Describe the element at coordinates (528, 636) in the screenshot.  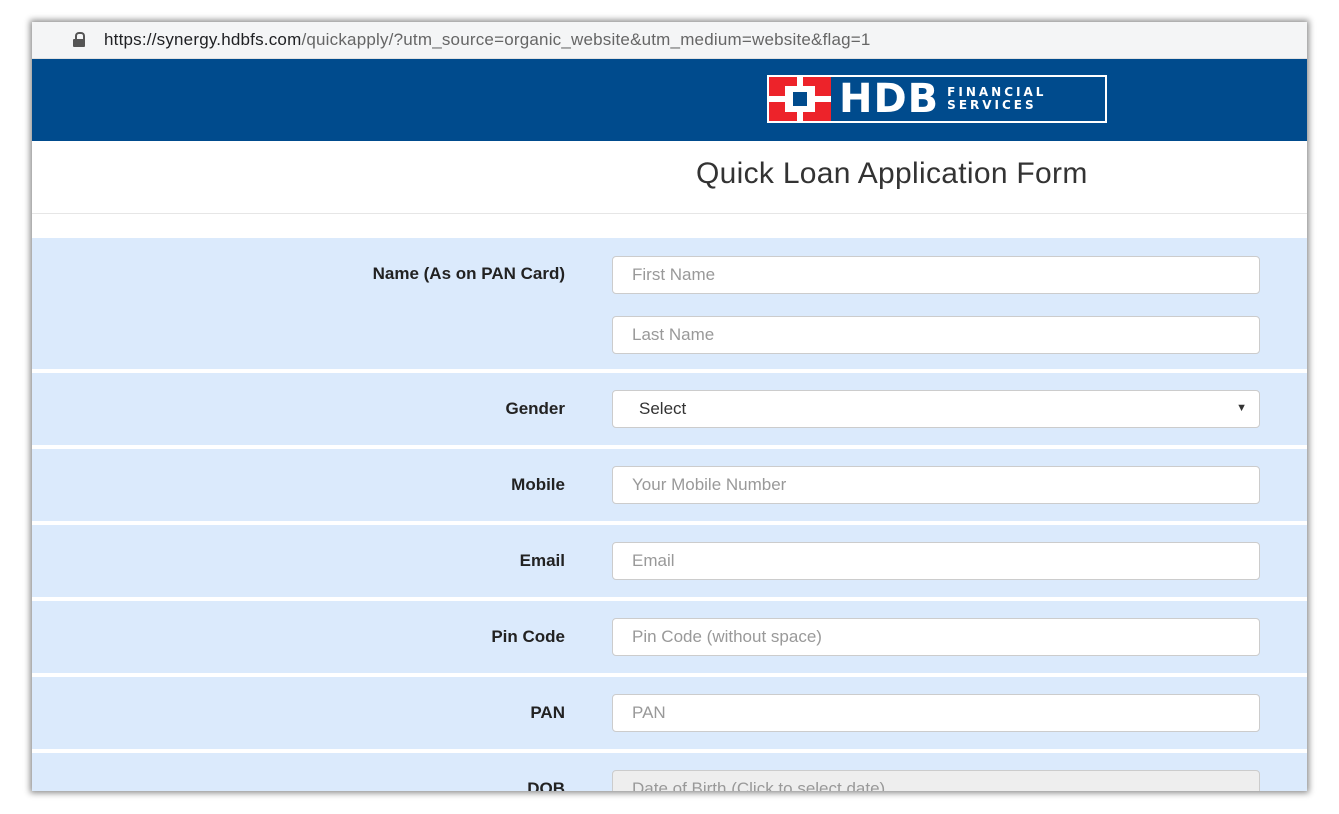
I see `pincode-label: Pin Code` at that location.